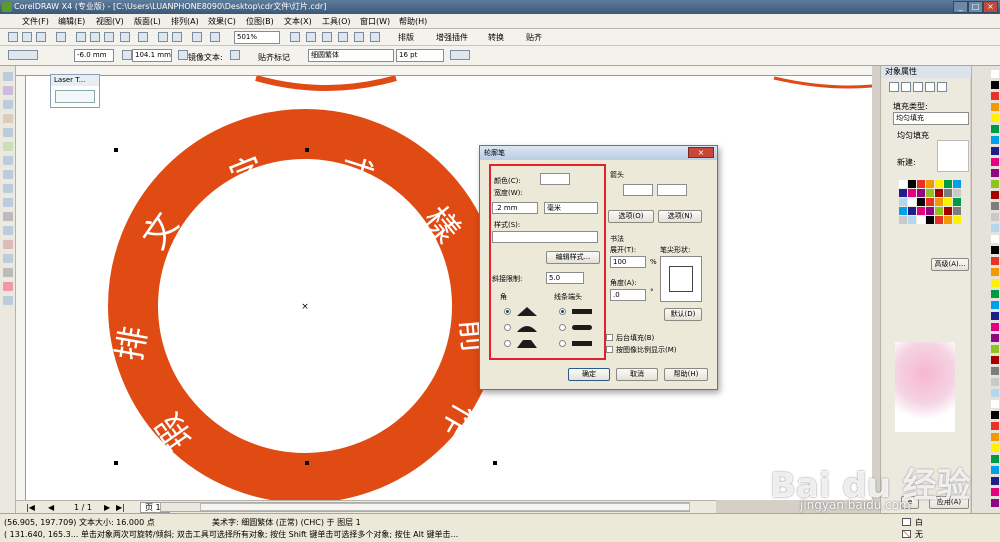  What do you see at coordinates (406, 37) in the screenshot?
I see `toolbar-typeset-button: 排版` at bounding box center [406, 37].